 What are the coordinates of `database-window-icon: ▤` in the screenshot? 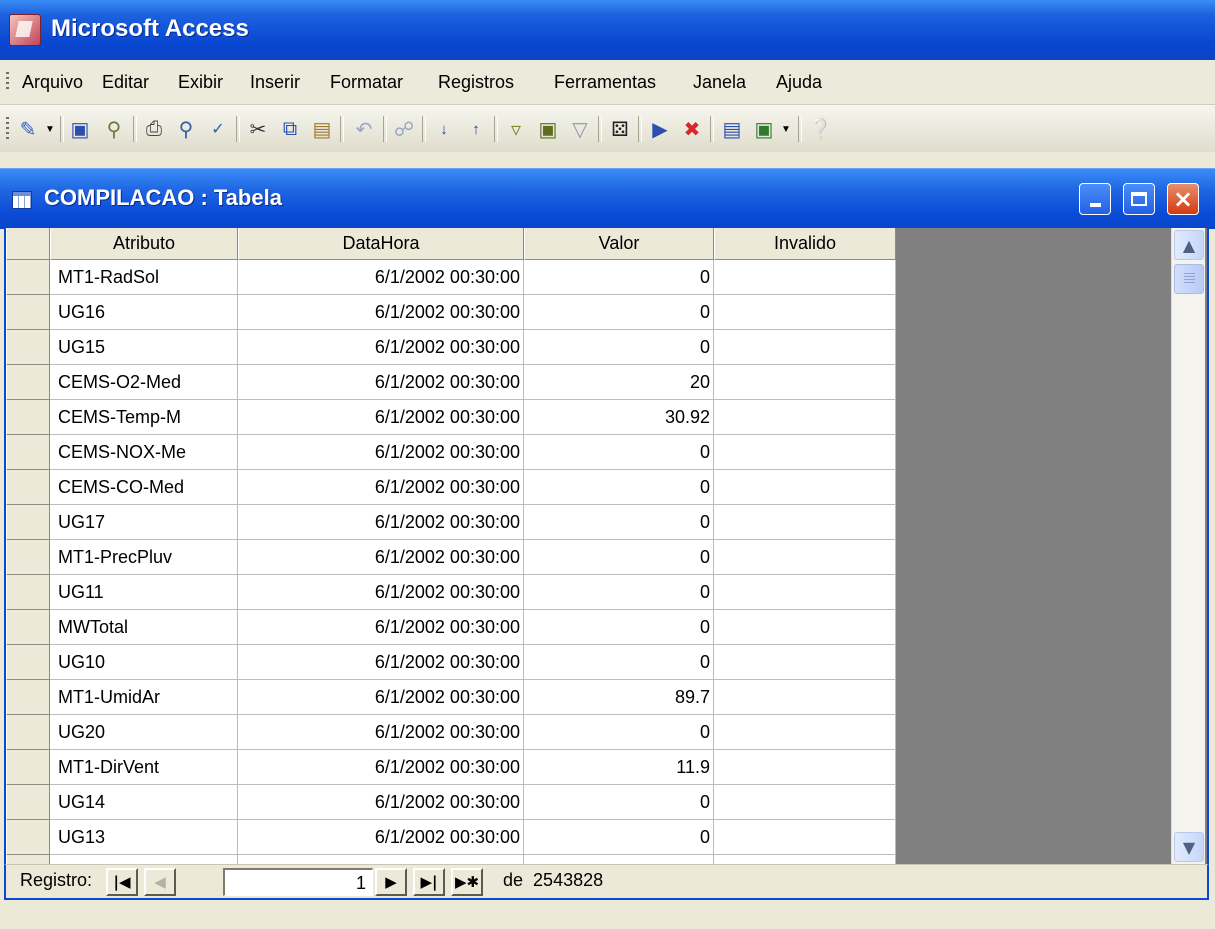 It's located at (732, 129).